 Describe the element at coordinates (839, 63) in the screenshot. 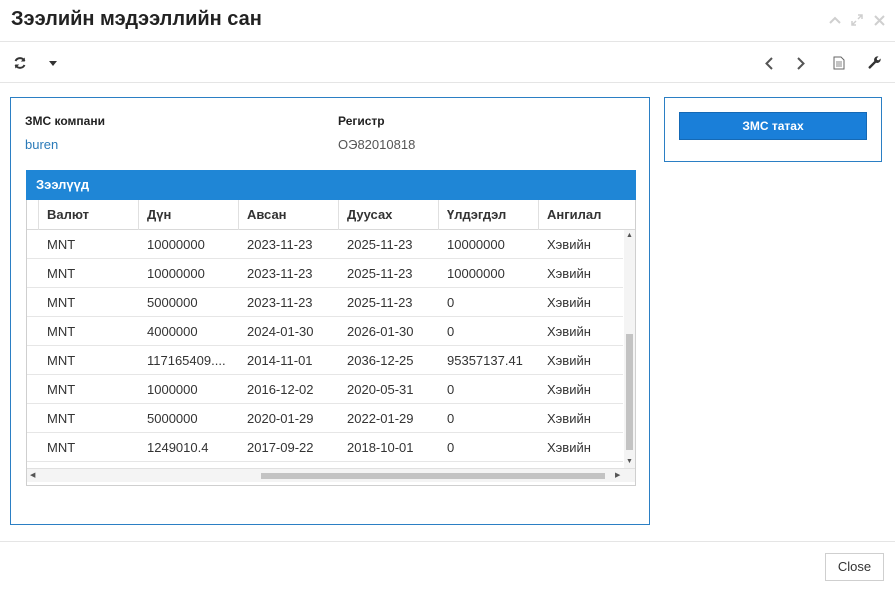

I see `document-icon` at that location.